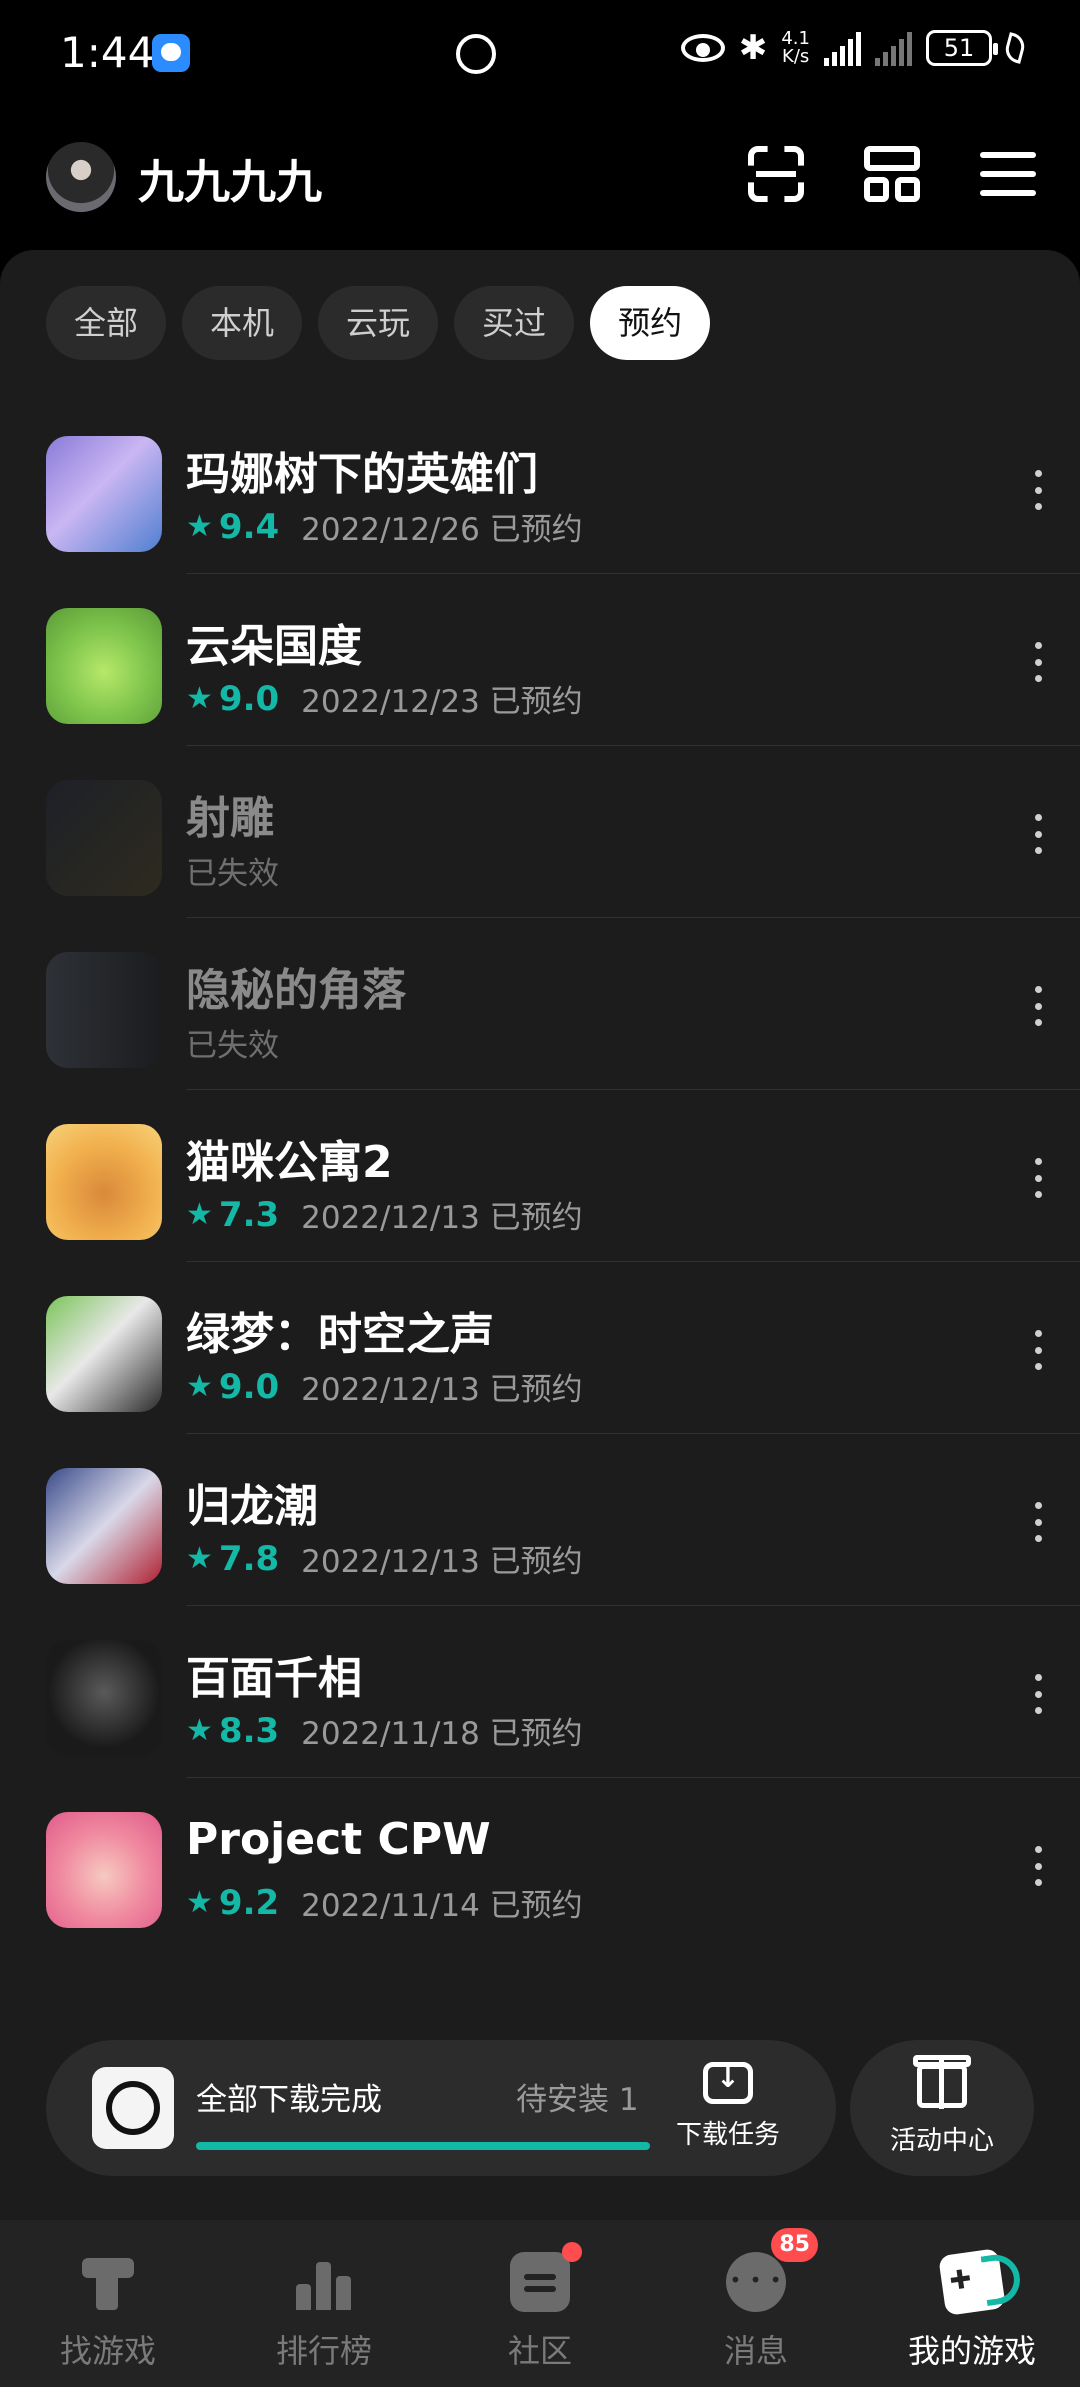 The image size is (1080, 2387). I want to click on download-task-button: 下载任务, so click(728, 2106).